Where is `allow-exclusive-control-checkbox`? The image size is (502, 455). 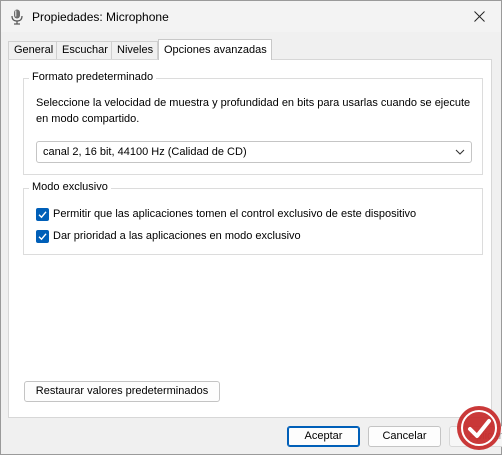 allow-exclusive-control-checkbox is located at coordinates (42, 214).